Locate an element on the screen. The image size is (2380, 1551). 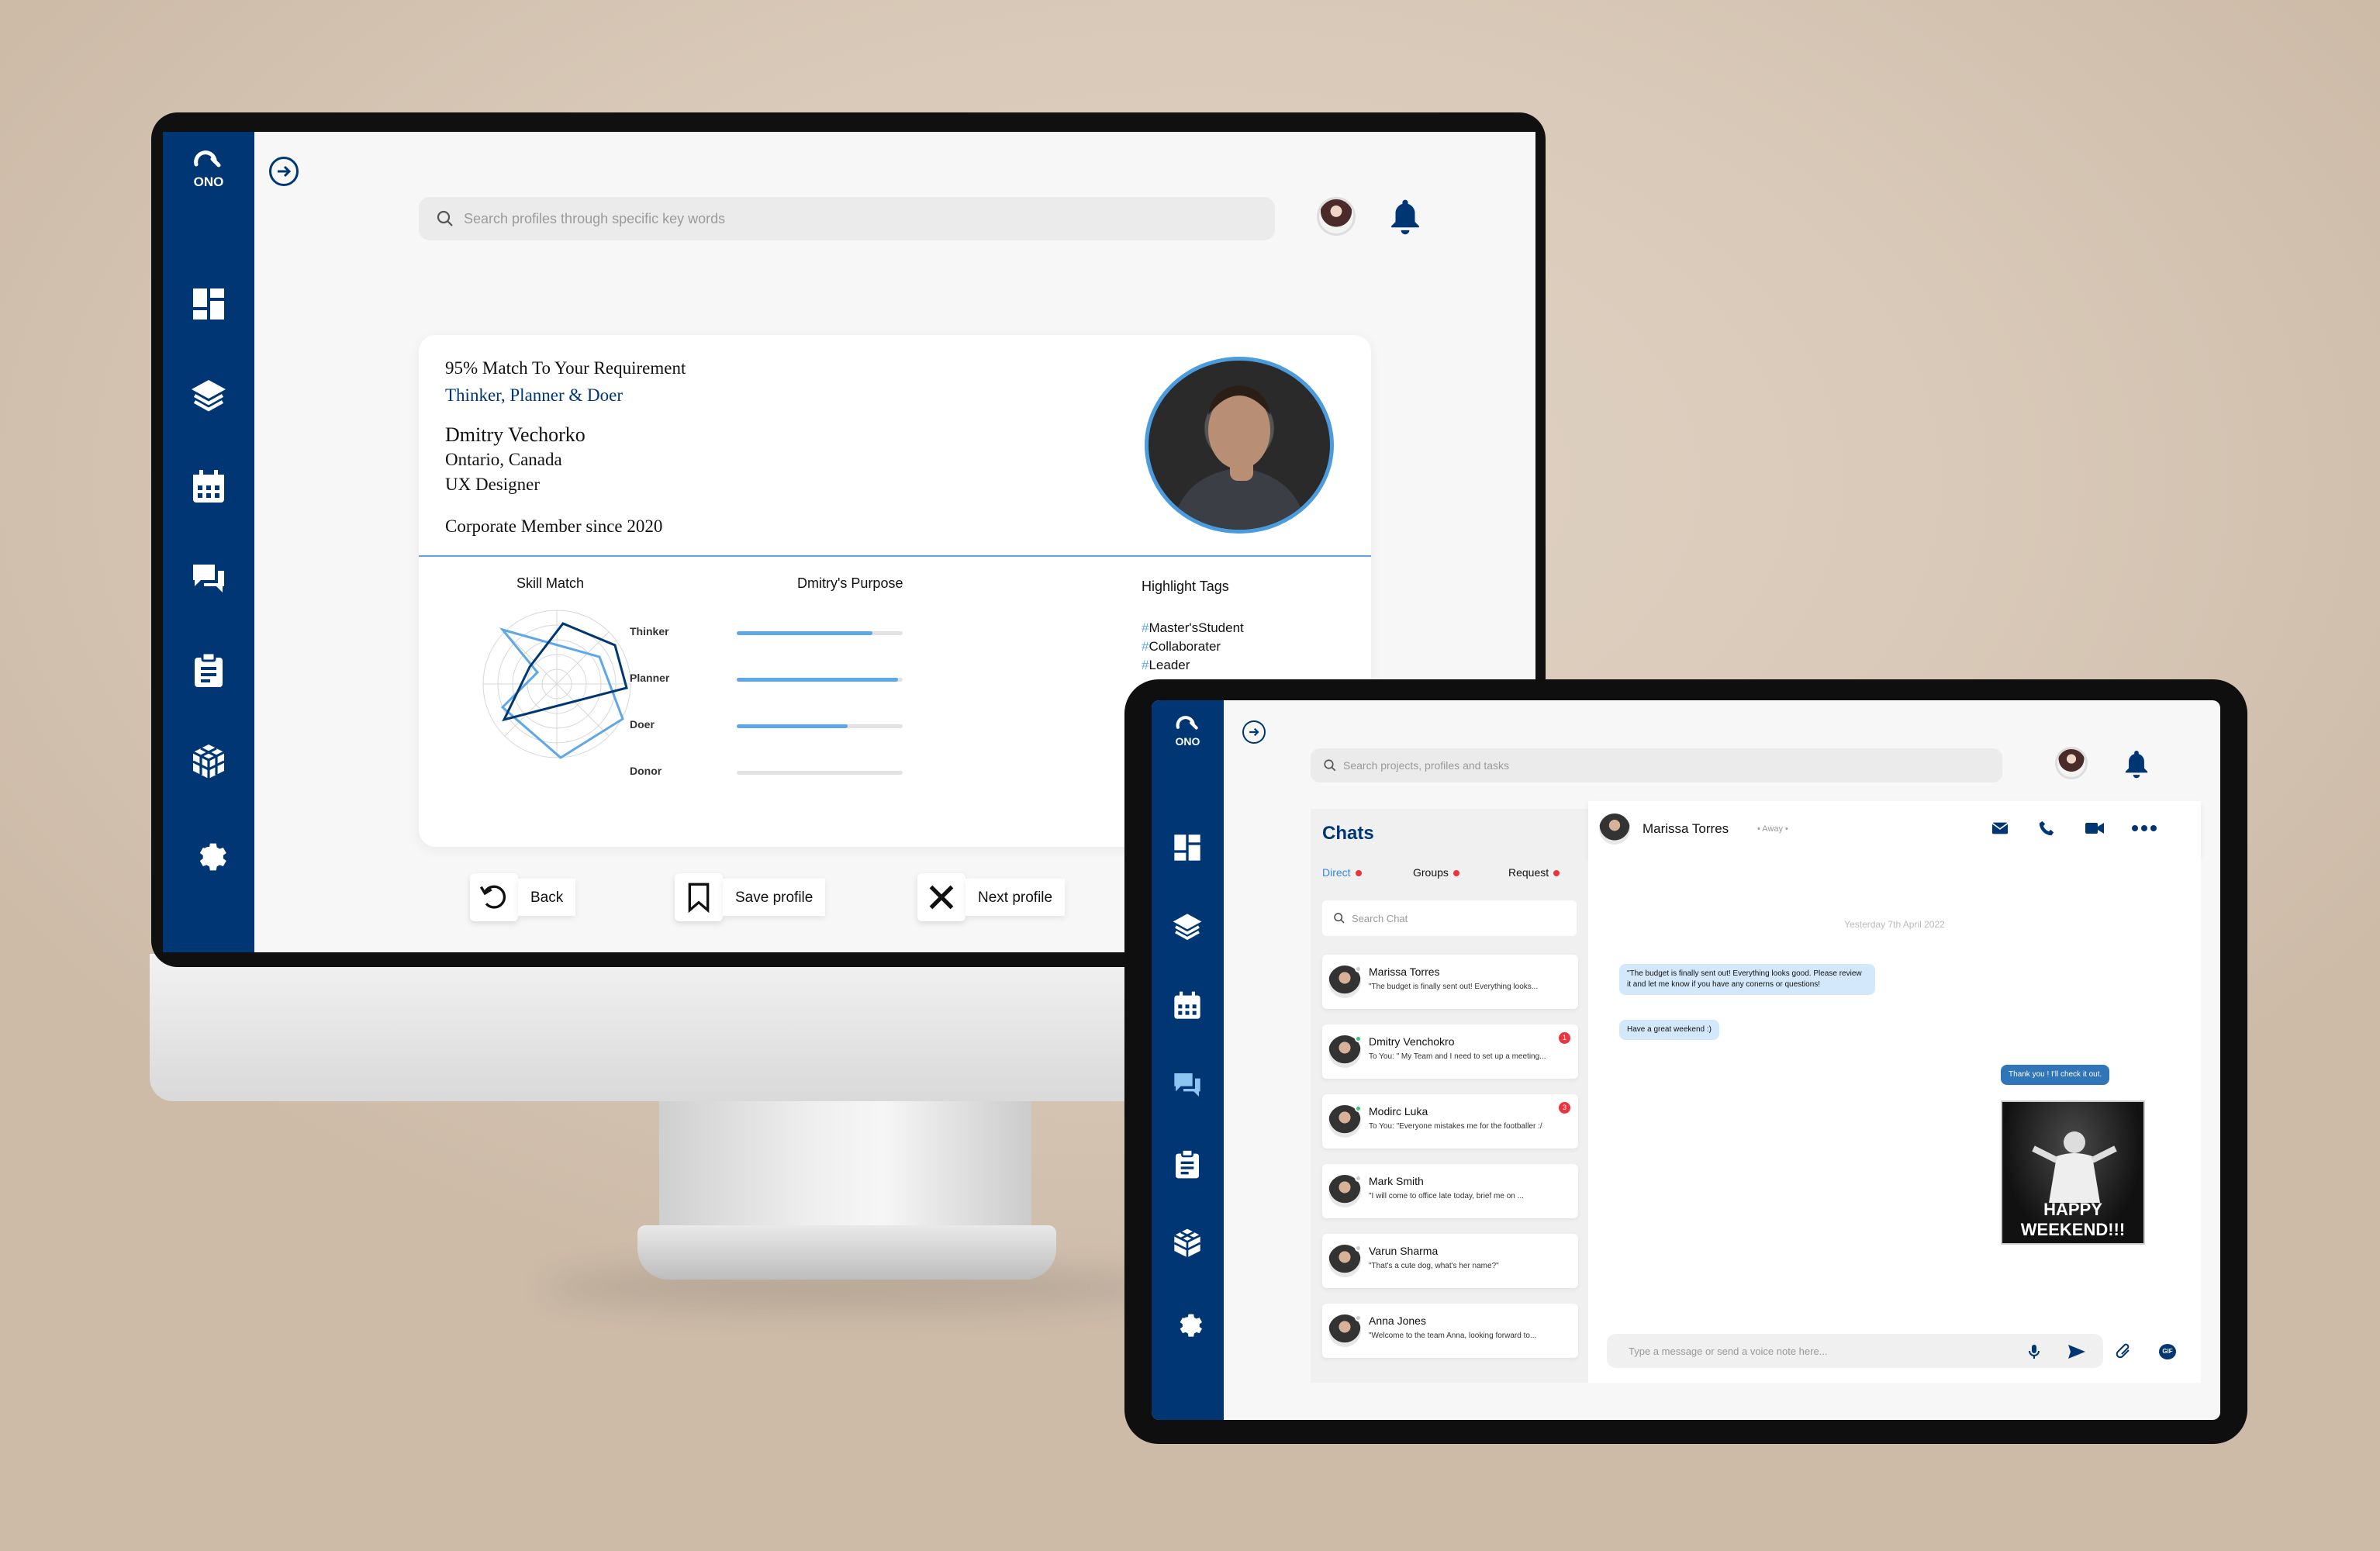
next-profile-button: Next profile is located at coordinates (991, 897).